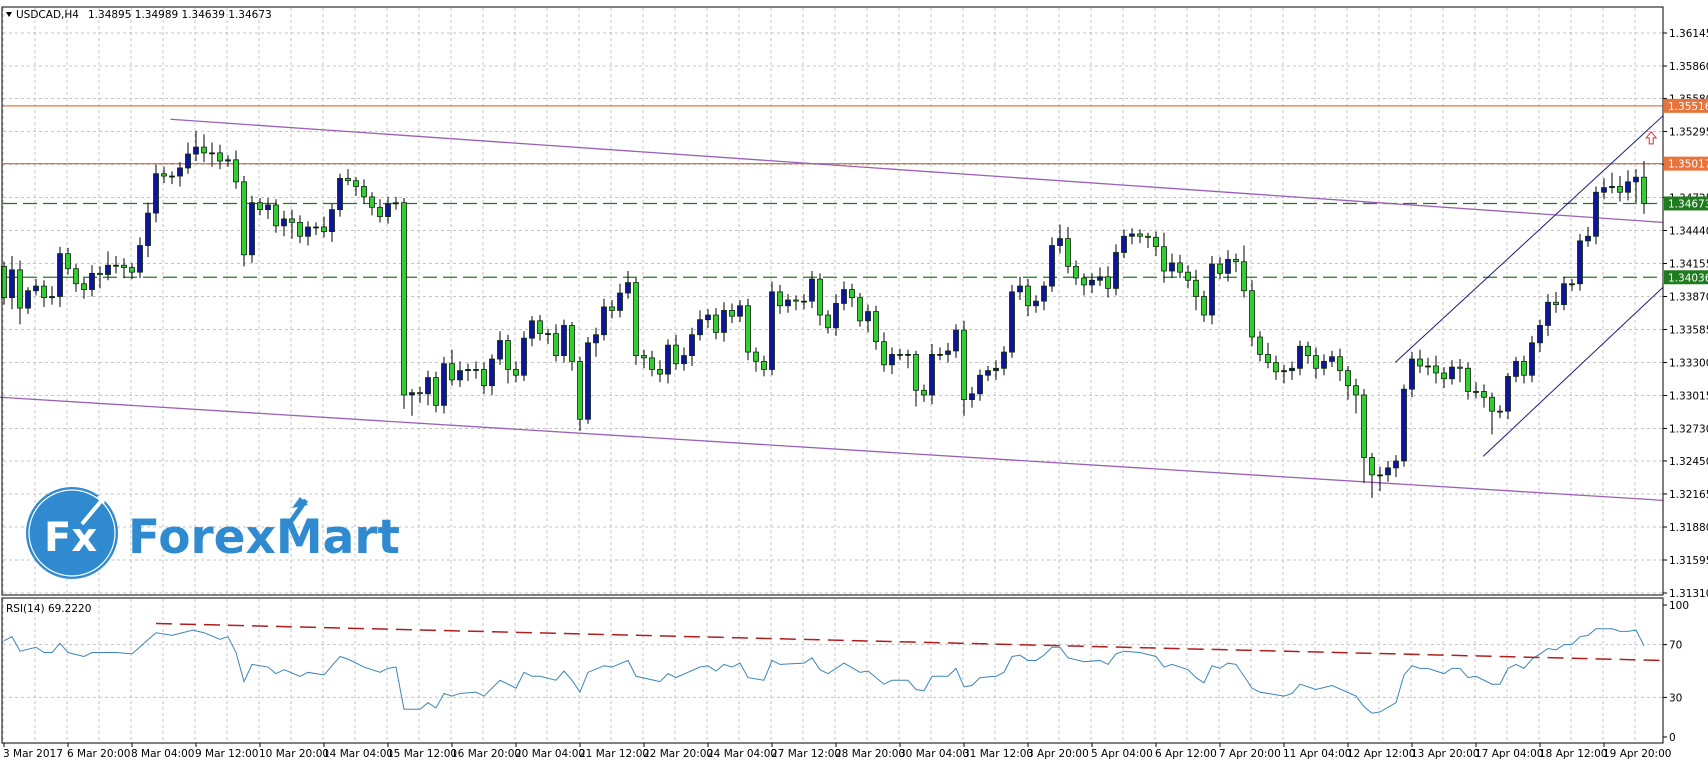  Describe the element at coordinates (486, 754) in the screenshot. I see `time-tick-label: 16 Mar 20:00` at that location.